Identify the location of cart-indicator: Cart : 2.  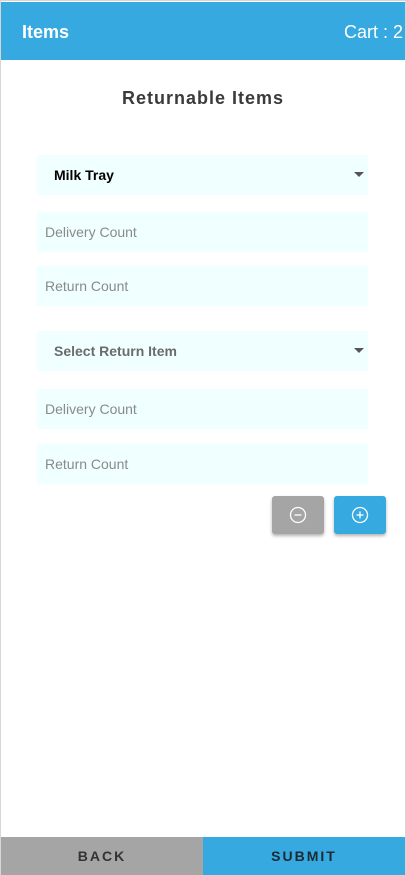
(373, 32).